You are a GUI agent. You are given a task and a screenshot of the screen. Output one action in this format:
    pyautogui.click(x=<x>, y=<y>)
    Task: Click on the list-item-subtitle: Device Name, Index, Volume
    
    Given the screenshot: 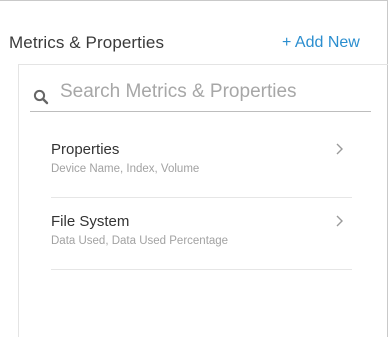 What is the action you would take?
    pyautogui.click(x=125, y=169)
    